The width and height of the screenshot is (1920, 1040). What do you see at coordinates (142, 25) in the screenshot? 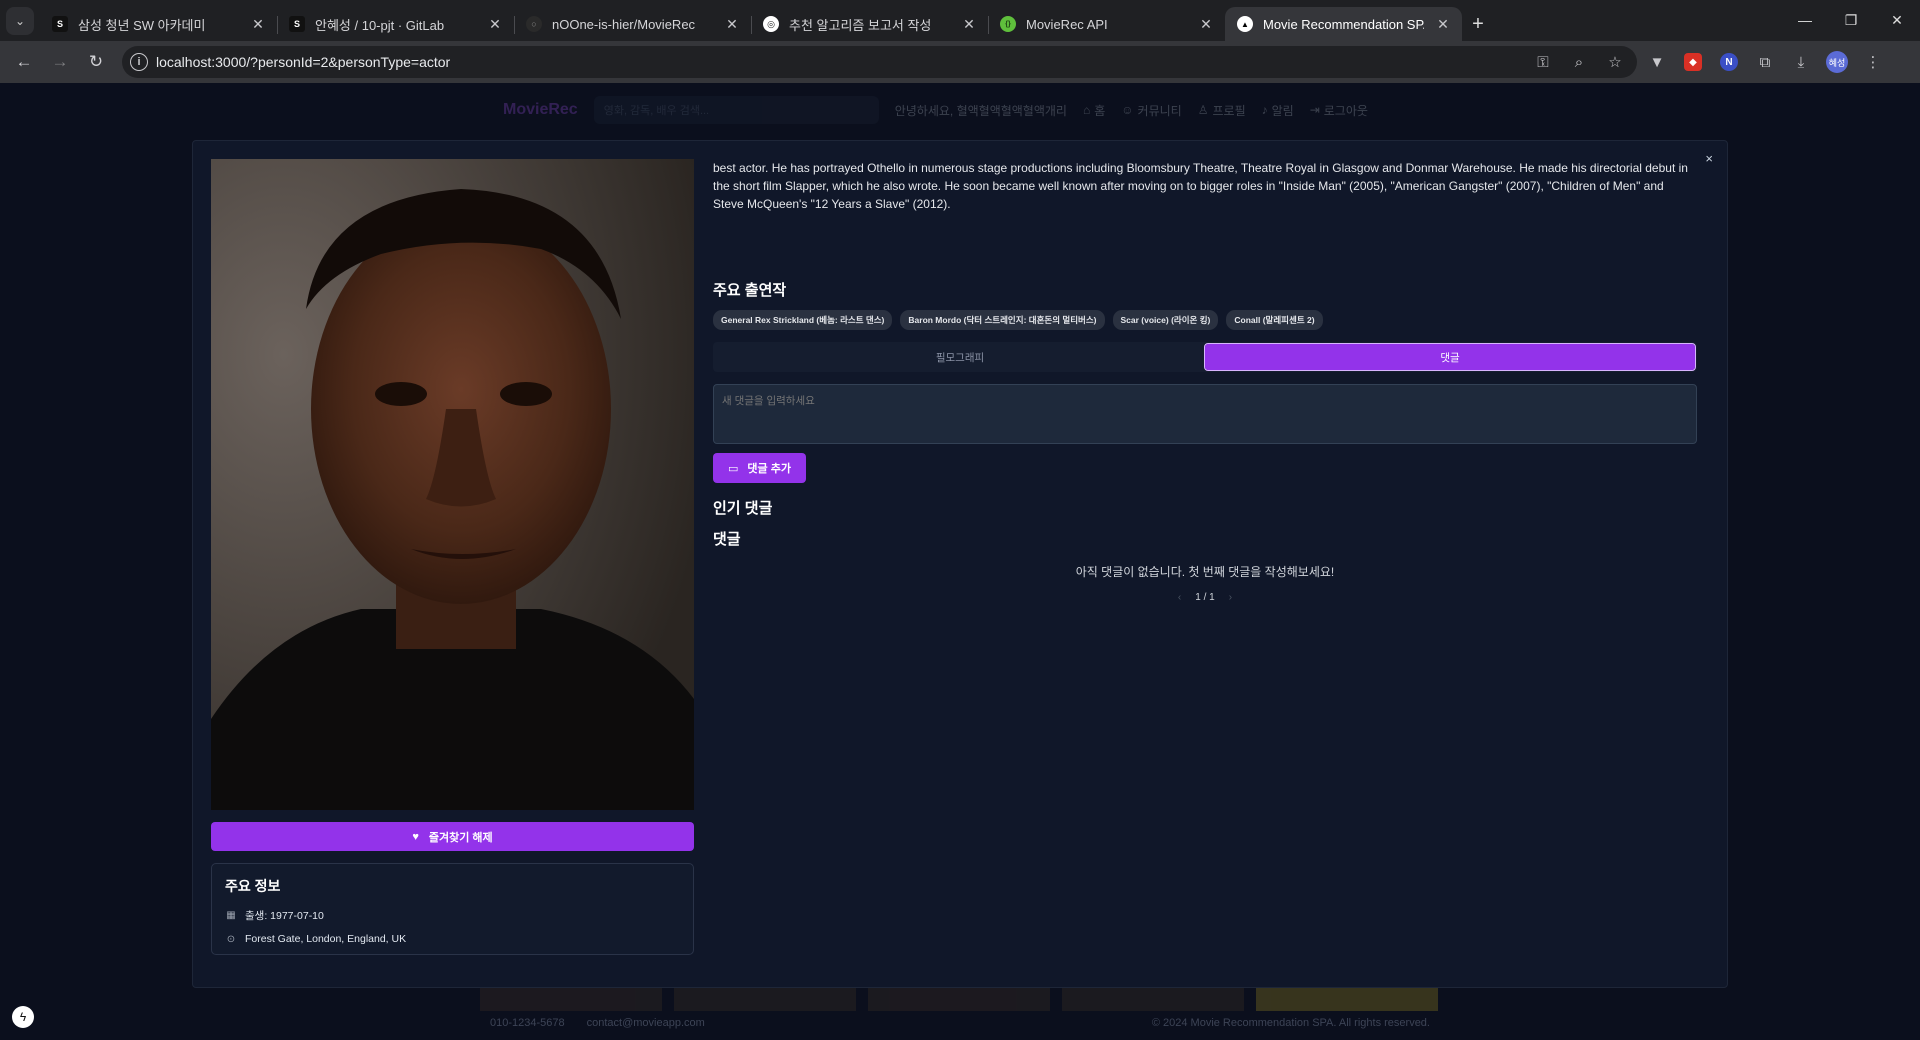
I see `tab-title: 삼성 청년 SW 아카데미` at bounding box center [142, 25].